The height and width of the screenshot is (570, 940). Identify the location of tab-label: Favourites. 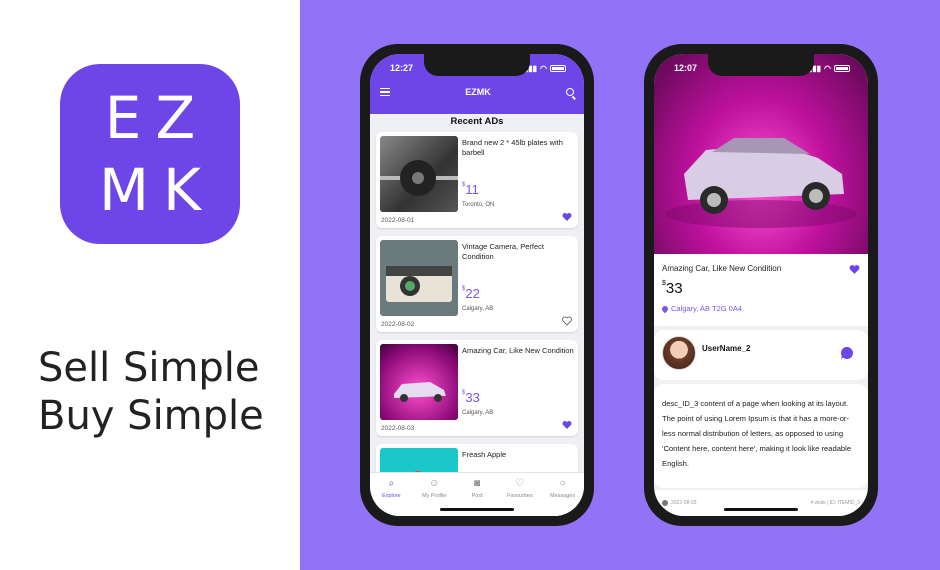
(519, 496).